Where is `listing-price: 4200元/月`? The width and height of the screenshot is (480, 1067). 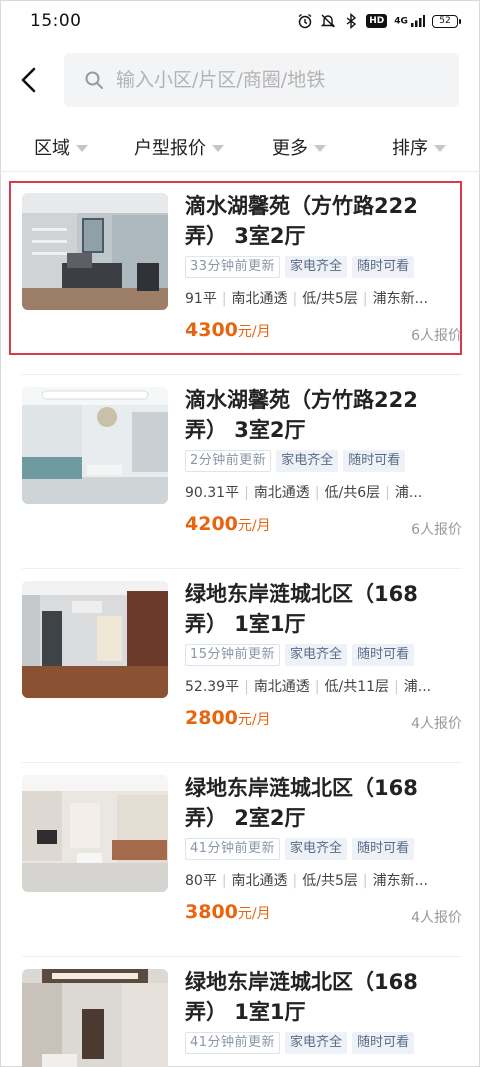 listing-price: 4200元/月 is located at coordinates (228, 524).